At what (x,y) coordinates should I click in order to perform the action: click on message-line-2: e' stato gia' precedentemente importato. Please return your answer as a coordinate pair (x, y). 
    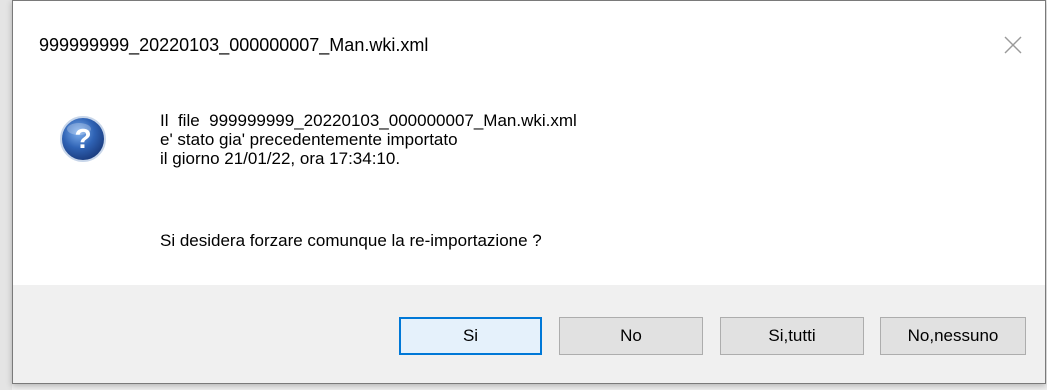
    Looking at the image, I should click on (309, 139).